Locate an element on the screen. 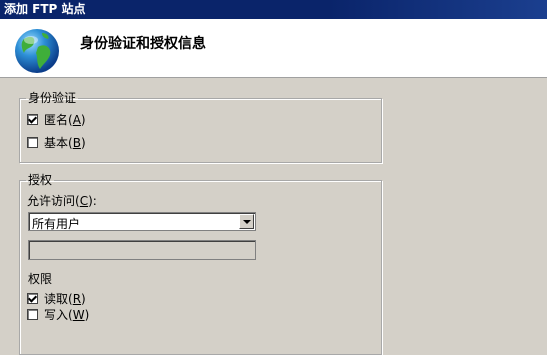 This screenshot has width=547, height=355. anonymous-checkbox-row: 匿名 (A) is located at coordinates (56, 119).